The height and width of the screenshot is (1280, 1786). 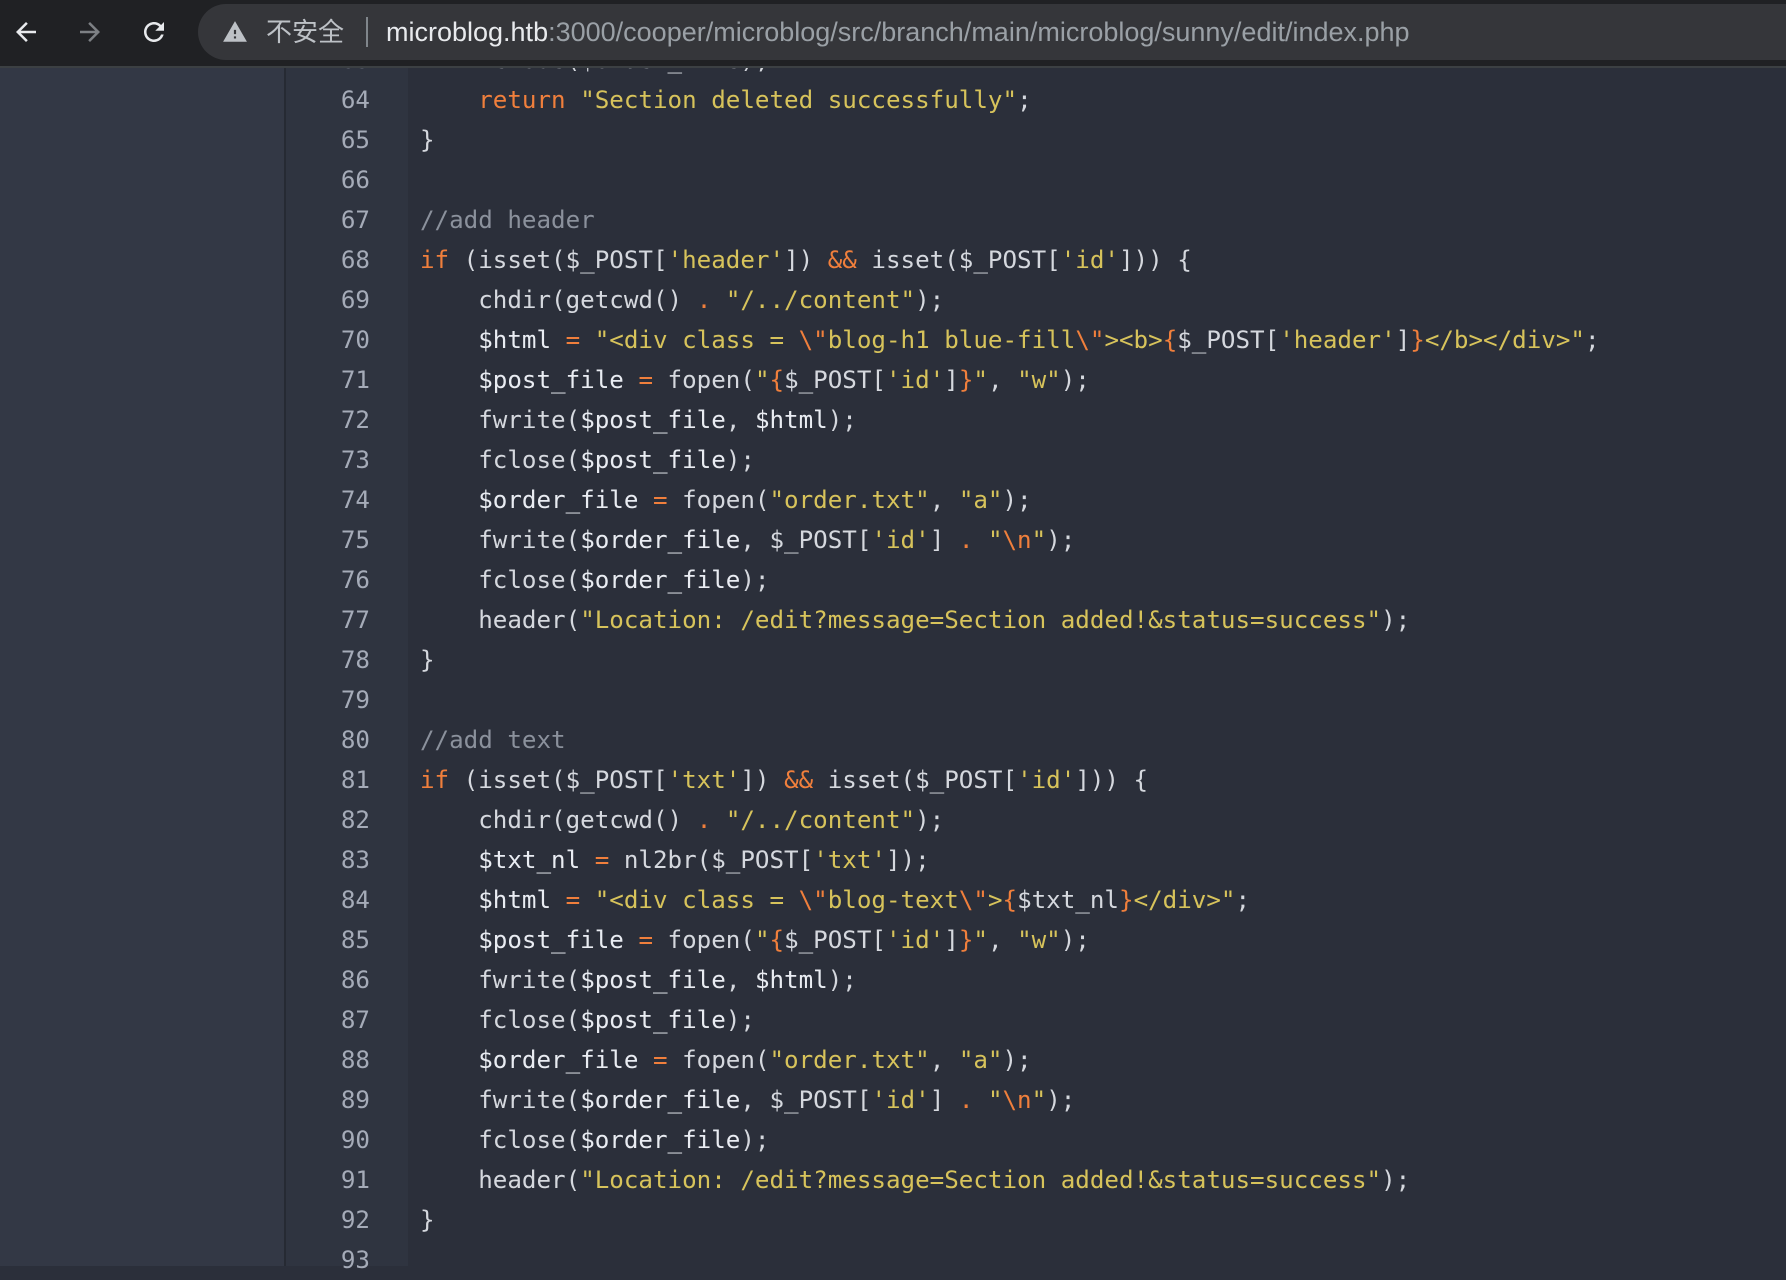 What do you see at coordinates (328, 900) in the screenshot?
I see `line-number: 84` at bounding box center [328, 900].